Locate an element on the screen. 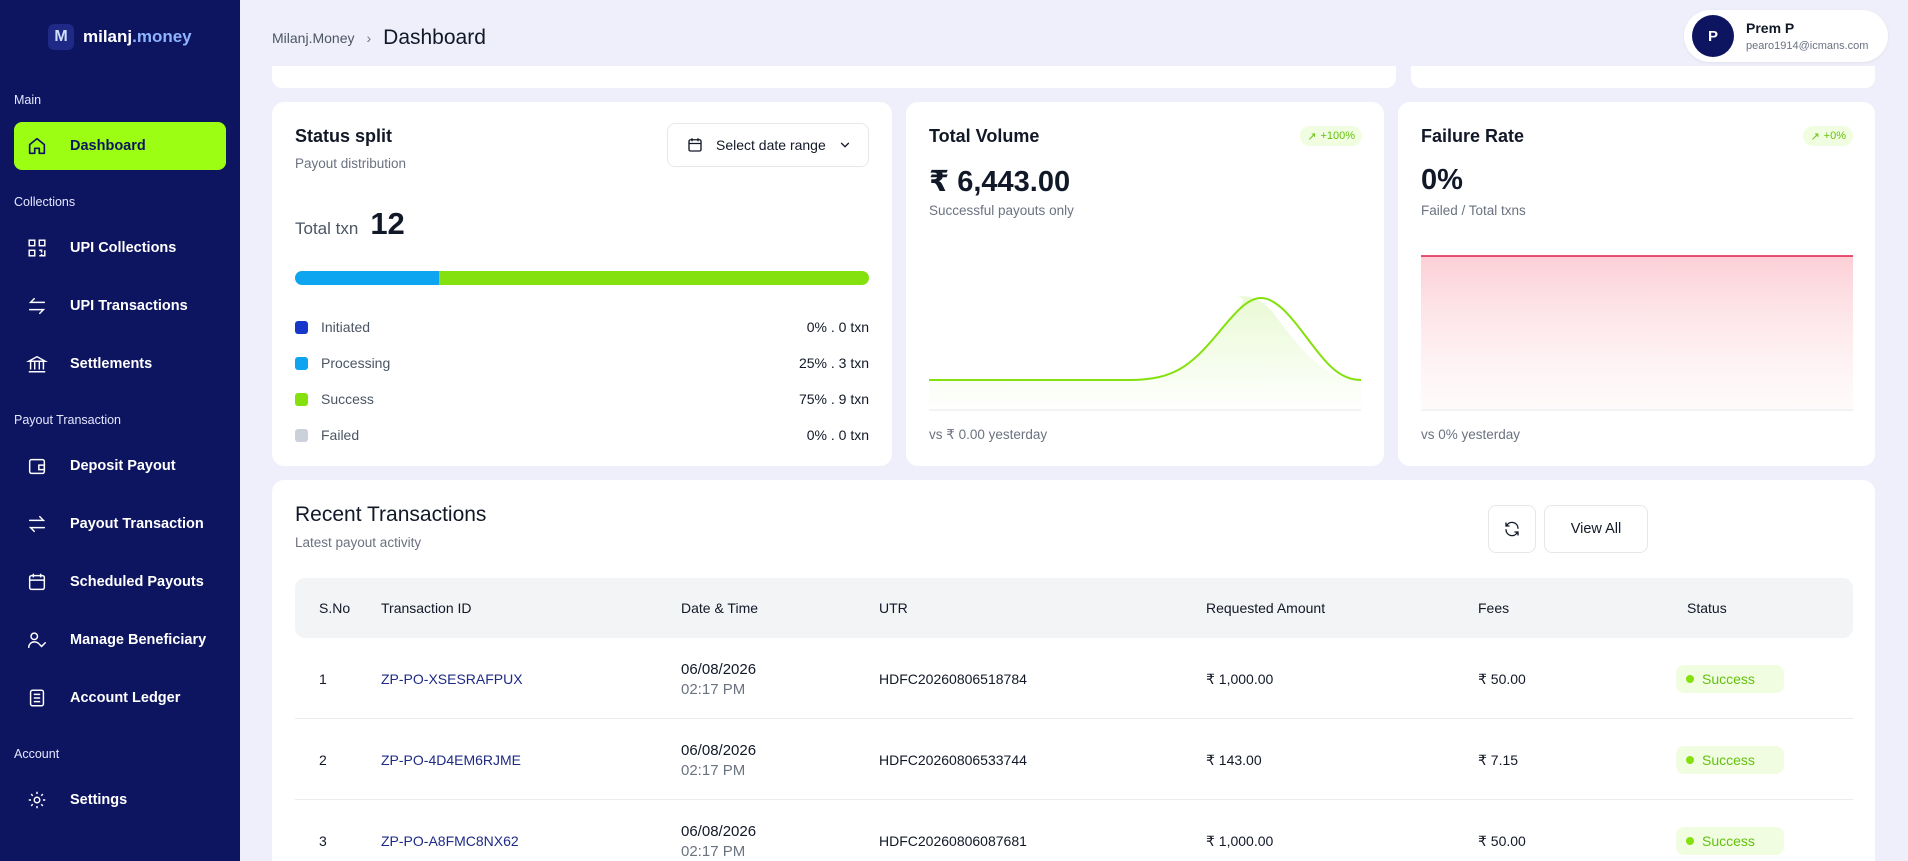  cell-transaction-id: ZP-PO-A8FMC8NX62 is located at coordinates (450, 841).